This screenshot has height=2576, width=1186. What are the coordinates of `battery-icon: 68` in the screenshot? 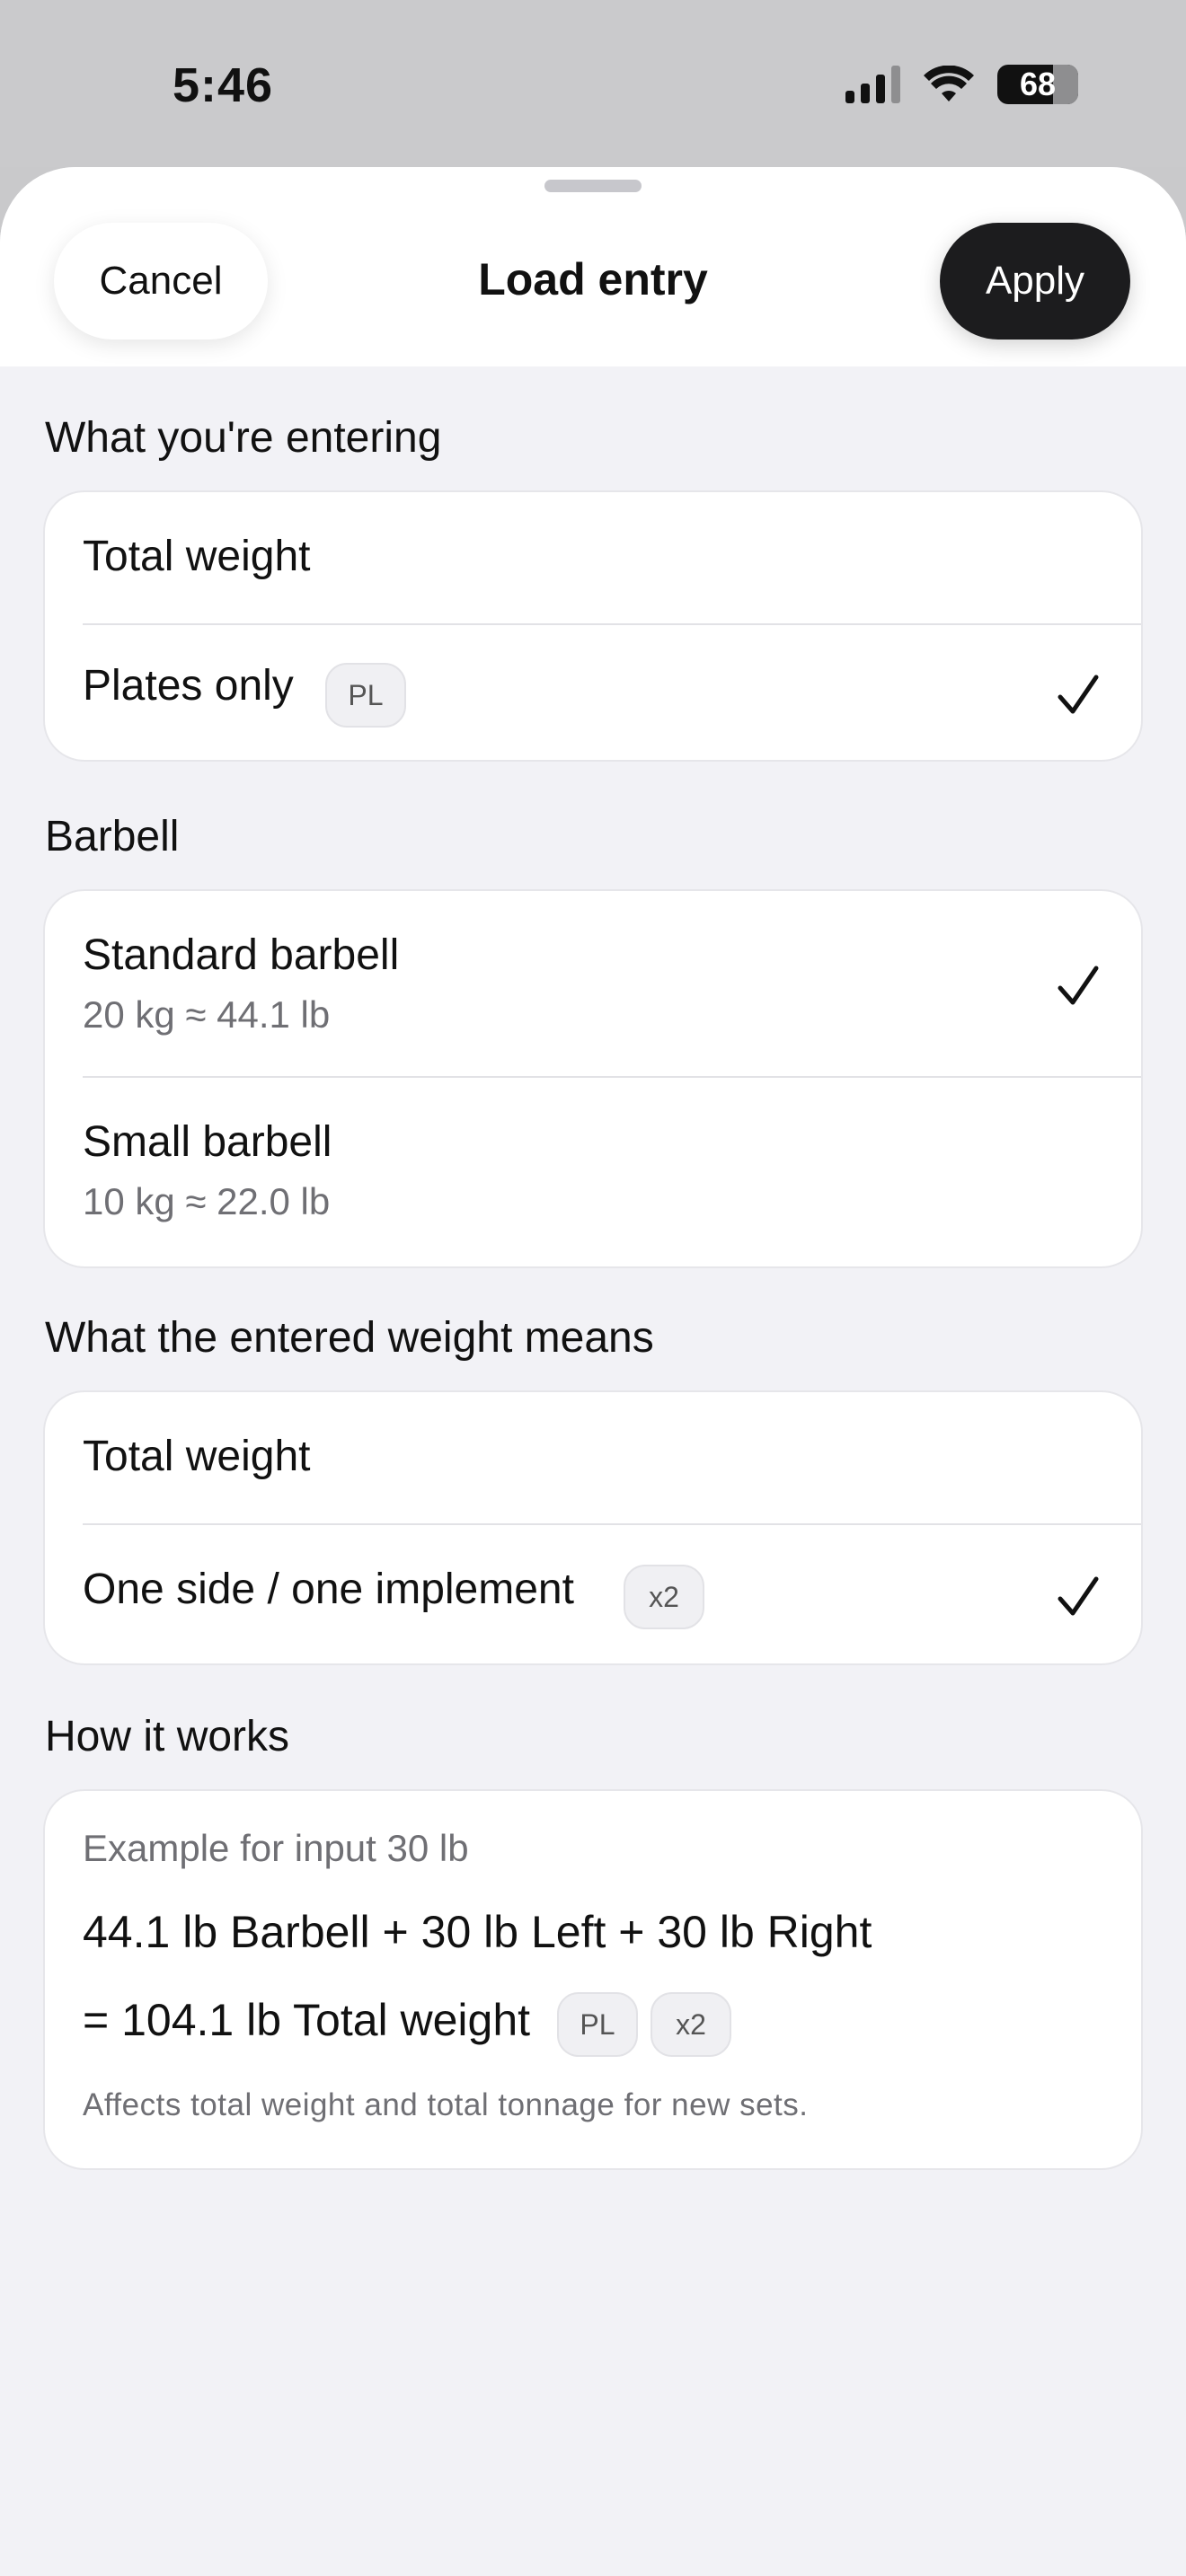 It's located at (1037, 84).